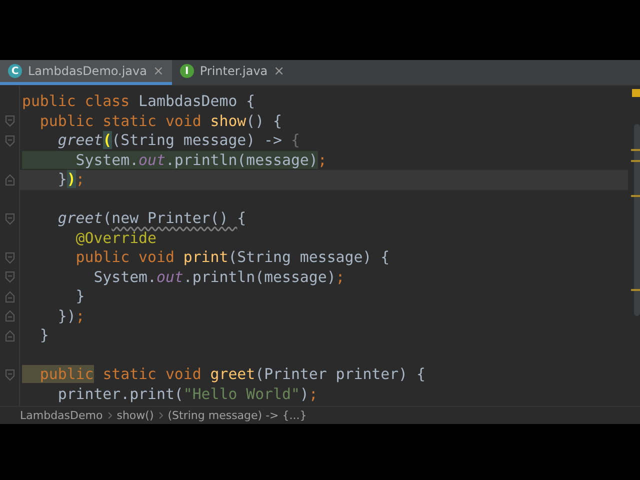 The image size is (640, 480). I want to click on scrollbar-thumb, so click(637, 220).